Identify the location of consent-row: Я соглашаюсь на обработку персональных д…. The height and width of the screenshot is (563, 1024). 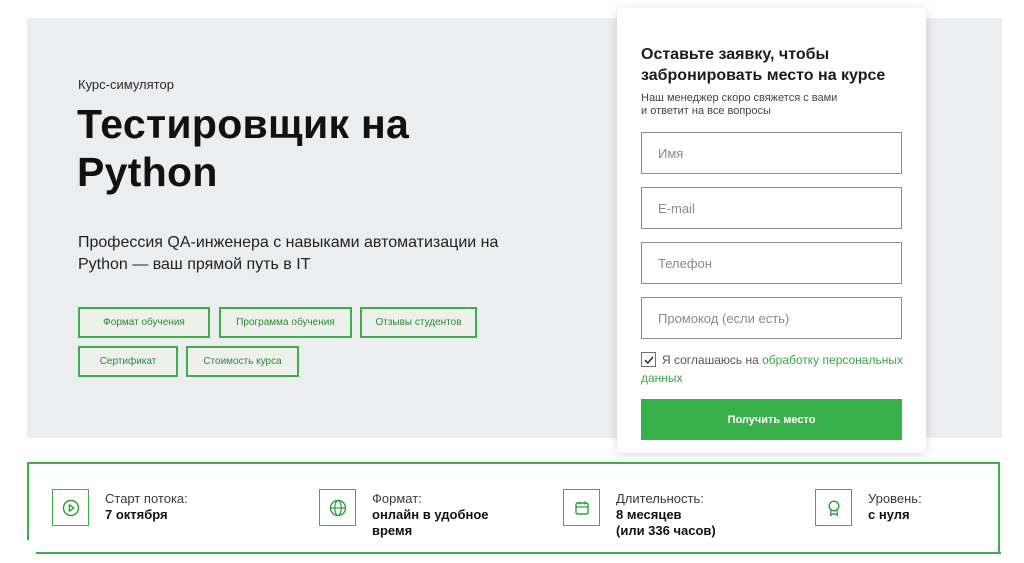
(776, 369).